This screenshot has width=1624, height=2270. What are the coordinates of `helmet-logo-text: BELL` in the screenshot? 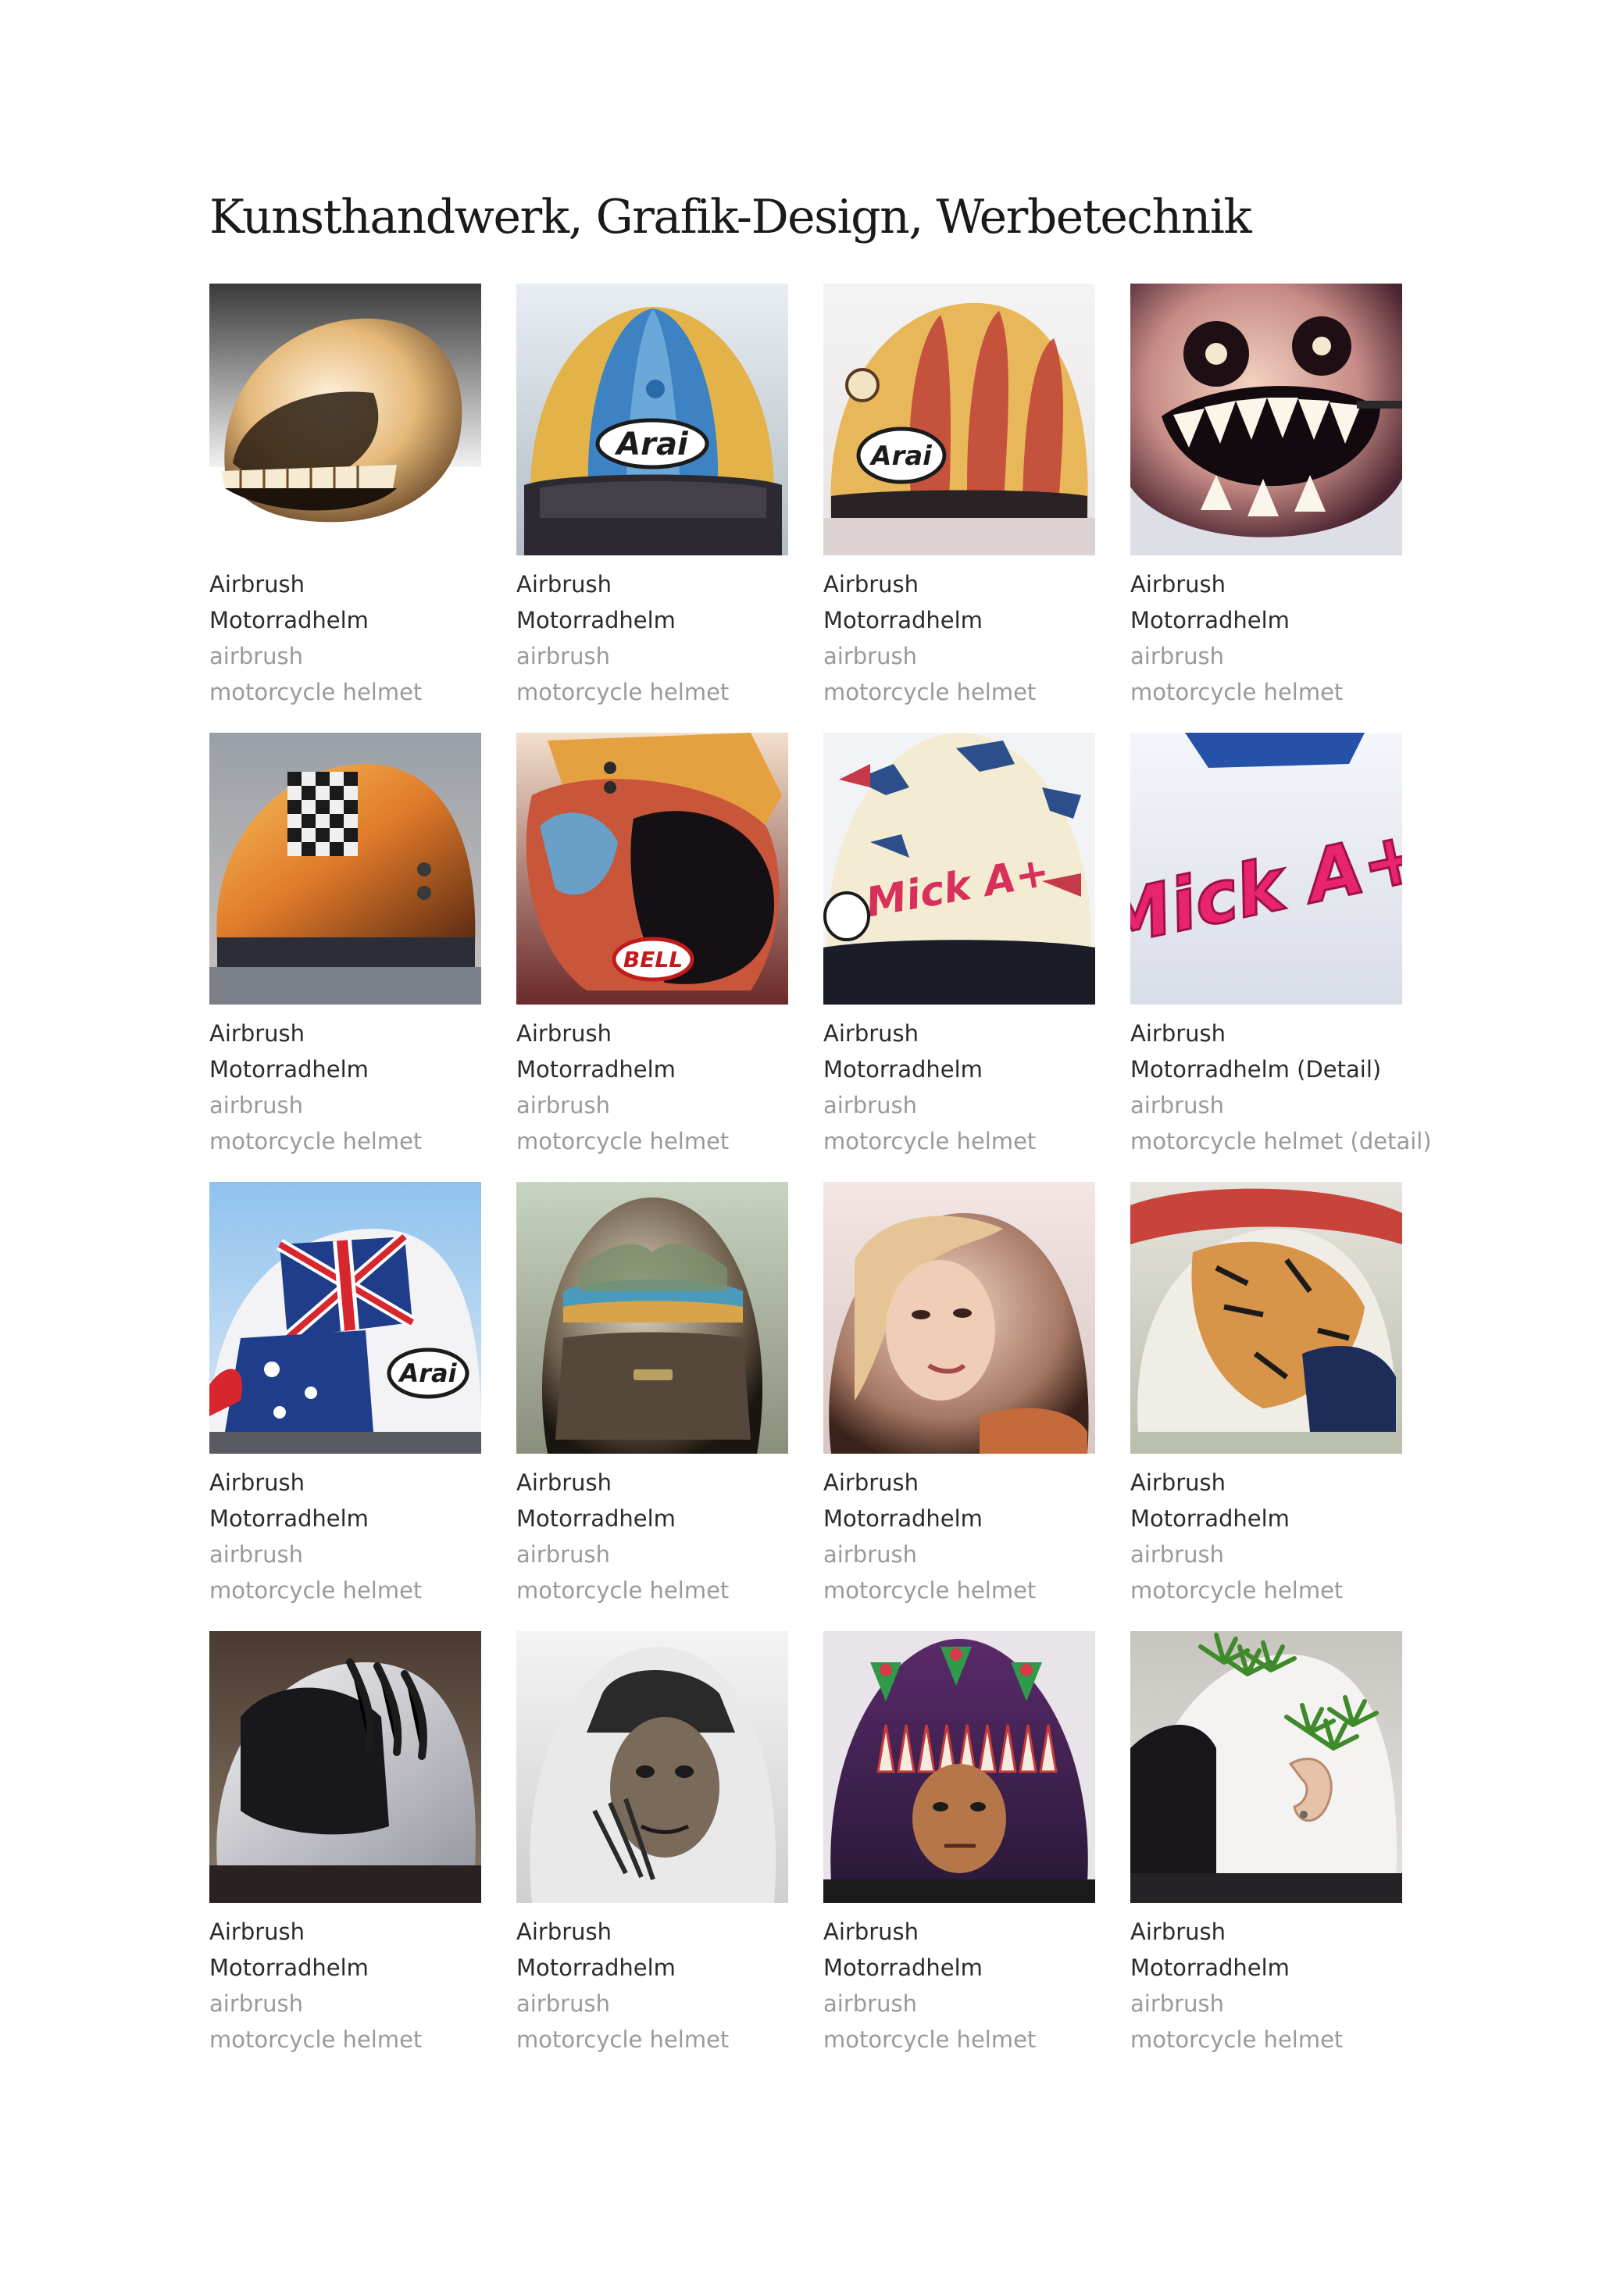 It's located at (653, 960).